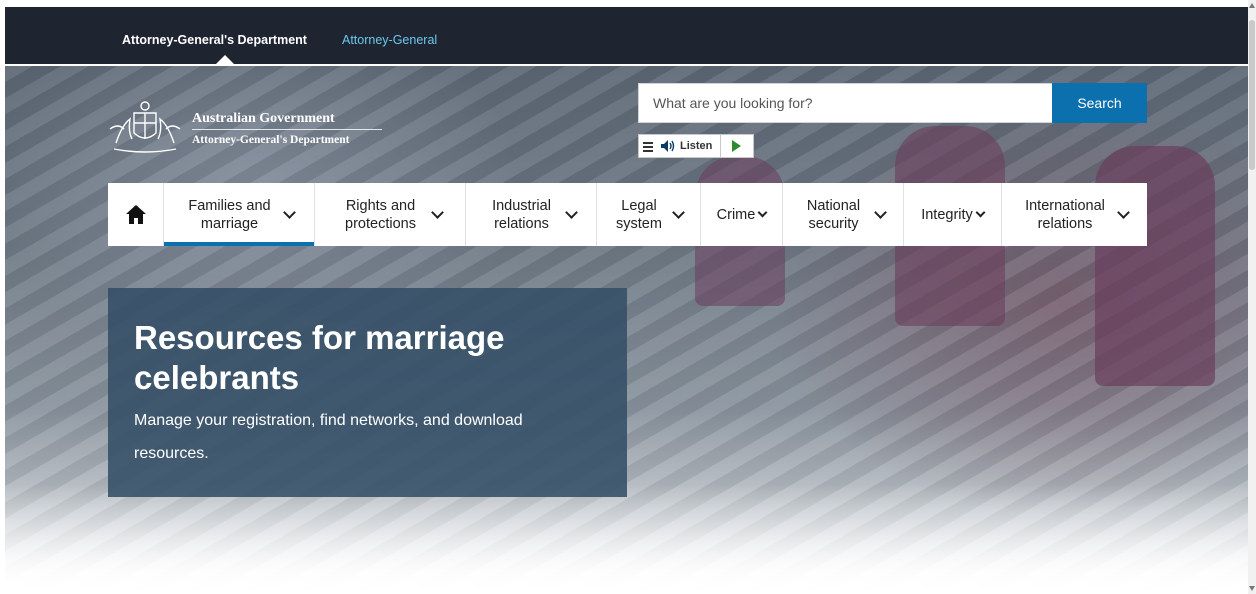 Image resolution: width=1256 pixels, height=594 pixels. I want to click on nav-item-label: National security, so click(833, 214).